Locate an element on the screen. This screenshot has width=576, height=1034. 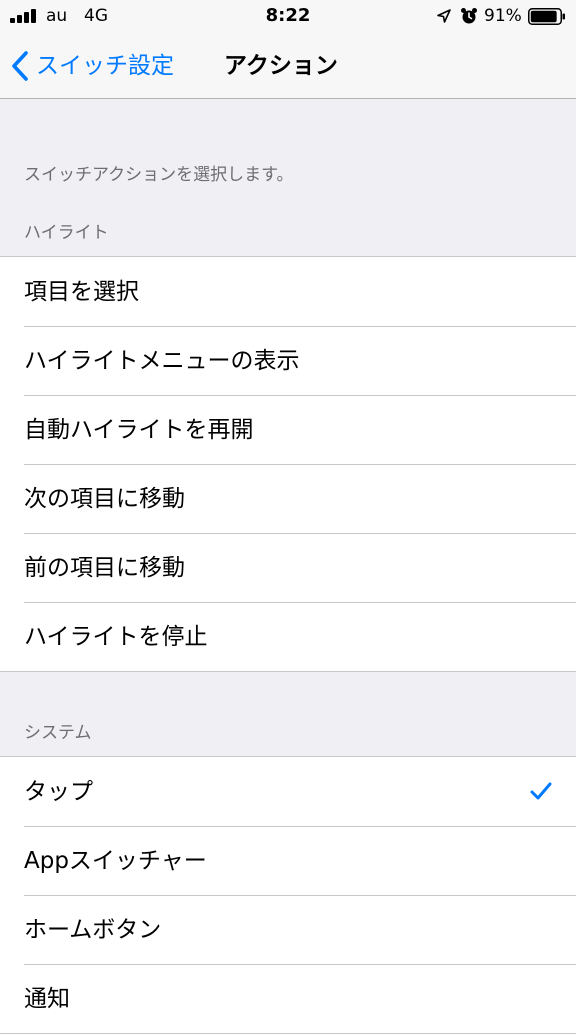
checkmark-icon is located at coordinates (541, 791).